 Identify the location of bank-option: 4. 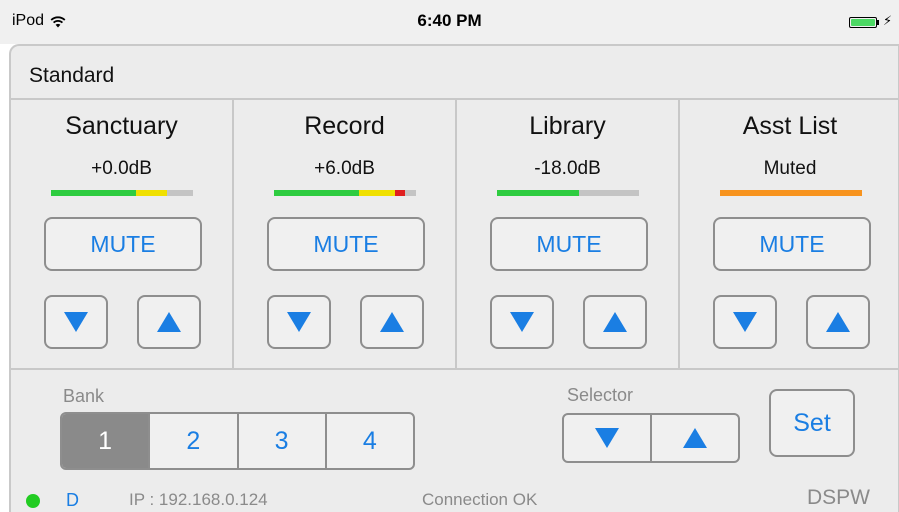
(370, 441).